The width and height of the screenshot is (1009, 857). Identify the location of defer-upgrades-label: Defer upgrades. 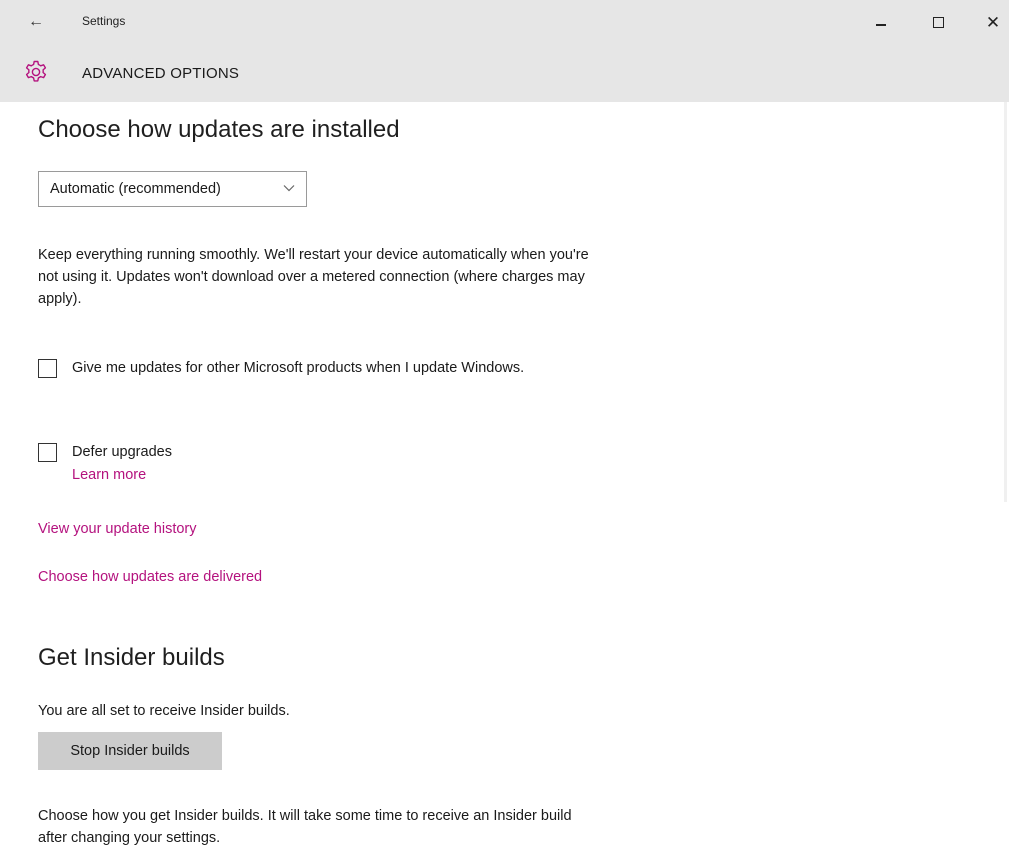
(122, 452).